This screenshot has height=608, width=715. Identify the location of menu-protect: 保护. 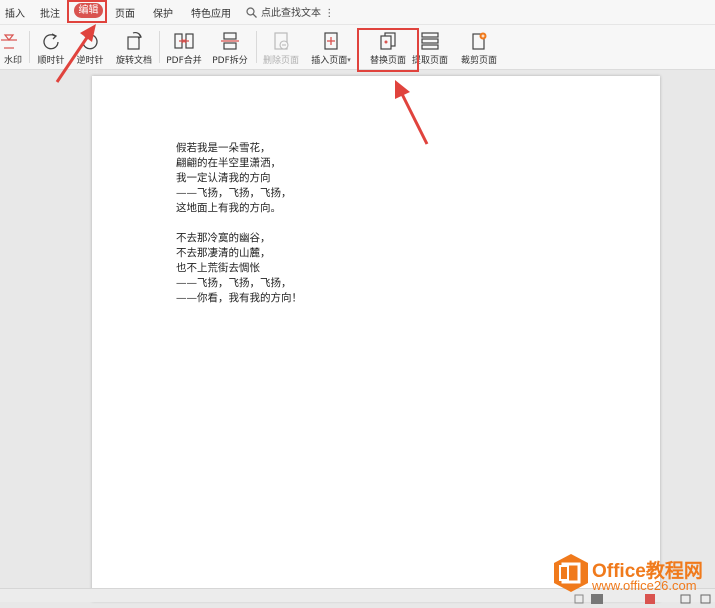
(163, 12).